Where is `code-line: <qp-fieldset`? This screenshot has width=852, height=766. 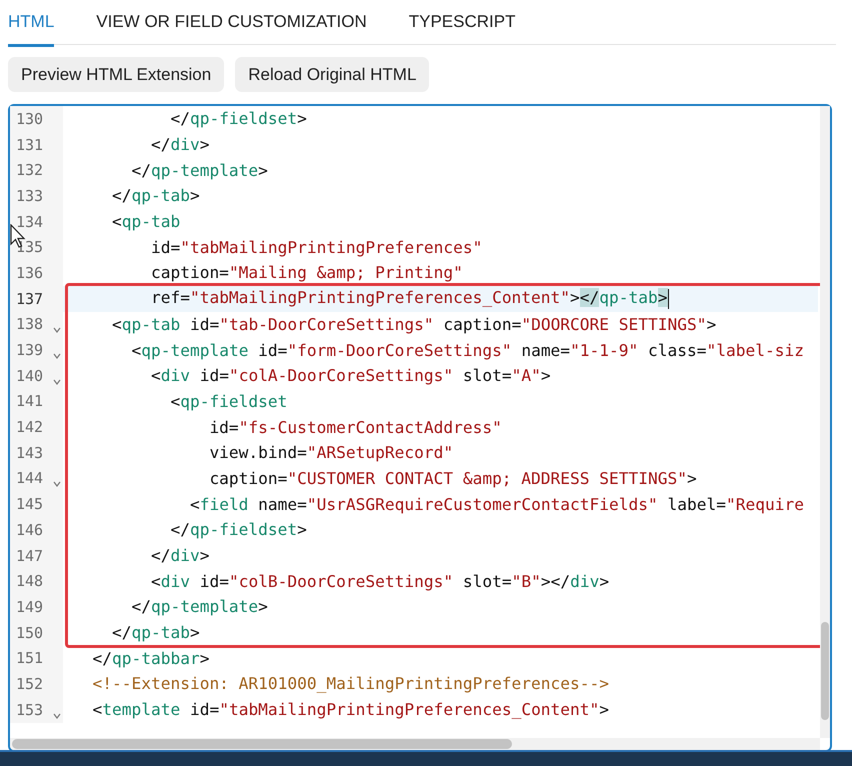
code-line: <qp-fieldset is located at coordinates (228, 401).